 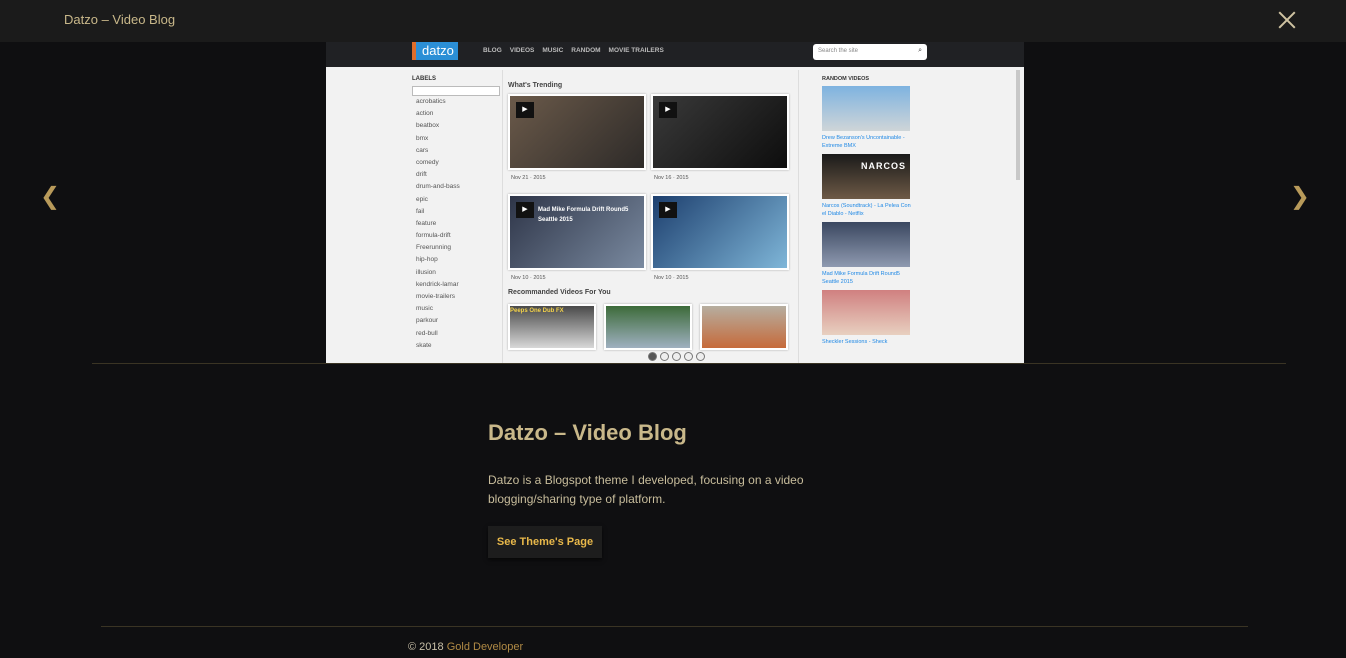 What do you see at coordinates (420, 211) in the screenshot?
I see `label-item: fail` at bounding box center [420, 211].